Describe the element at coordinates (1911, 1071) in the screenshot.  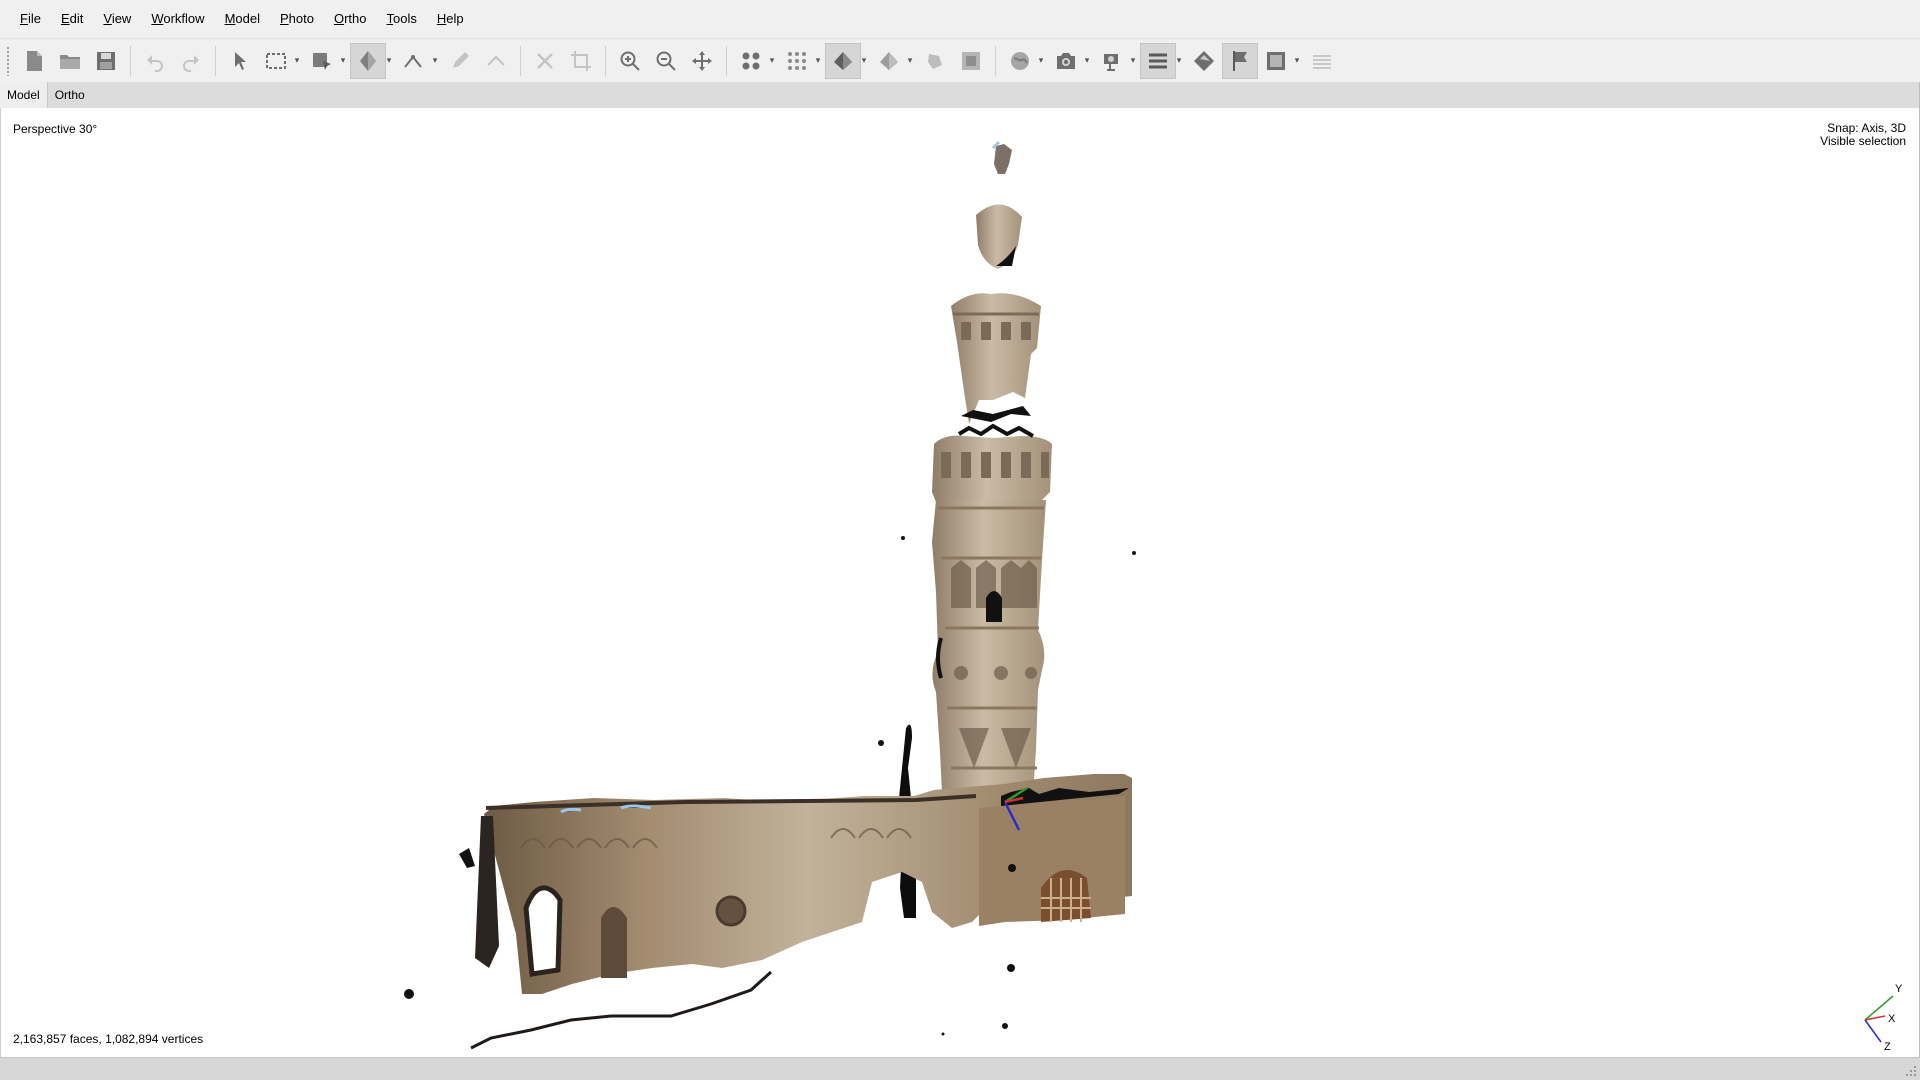
I see `resize-grip-icon` at that location.